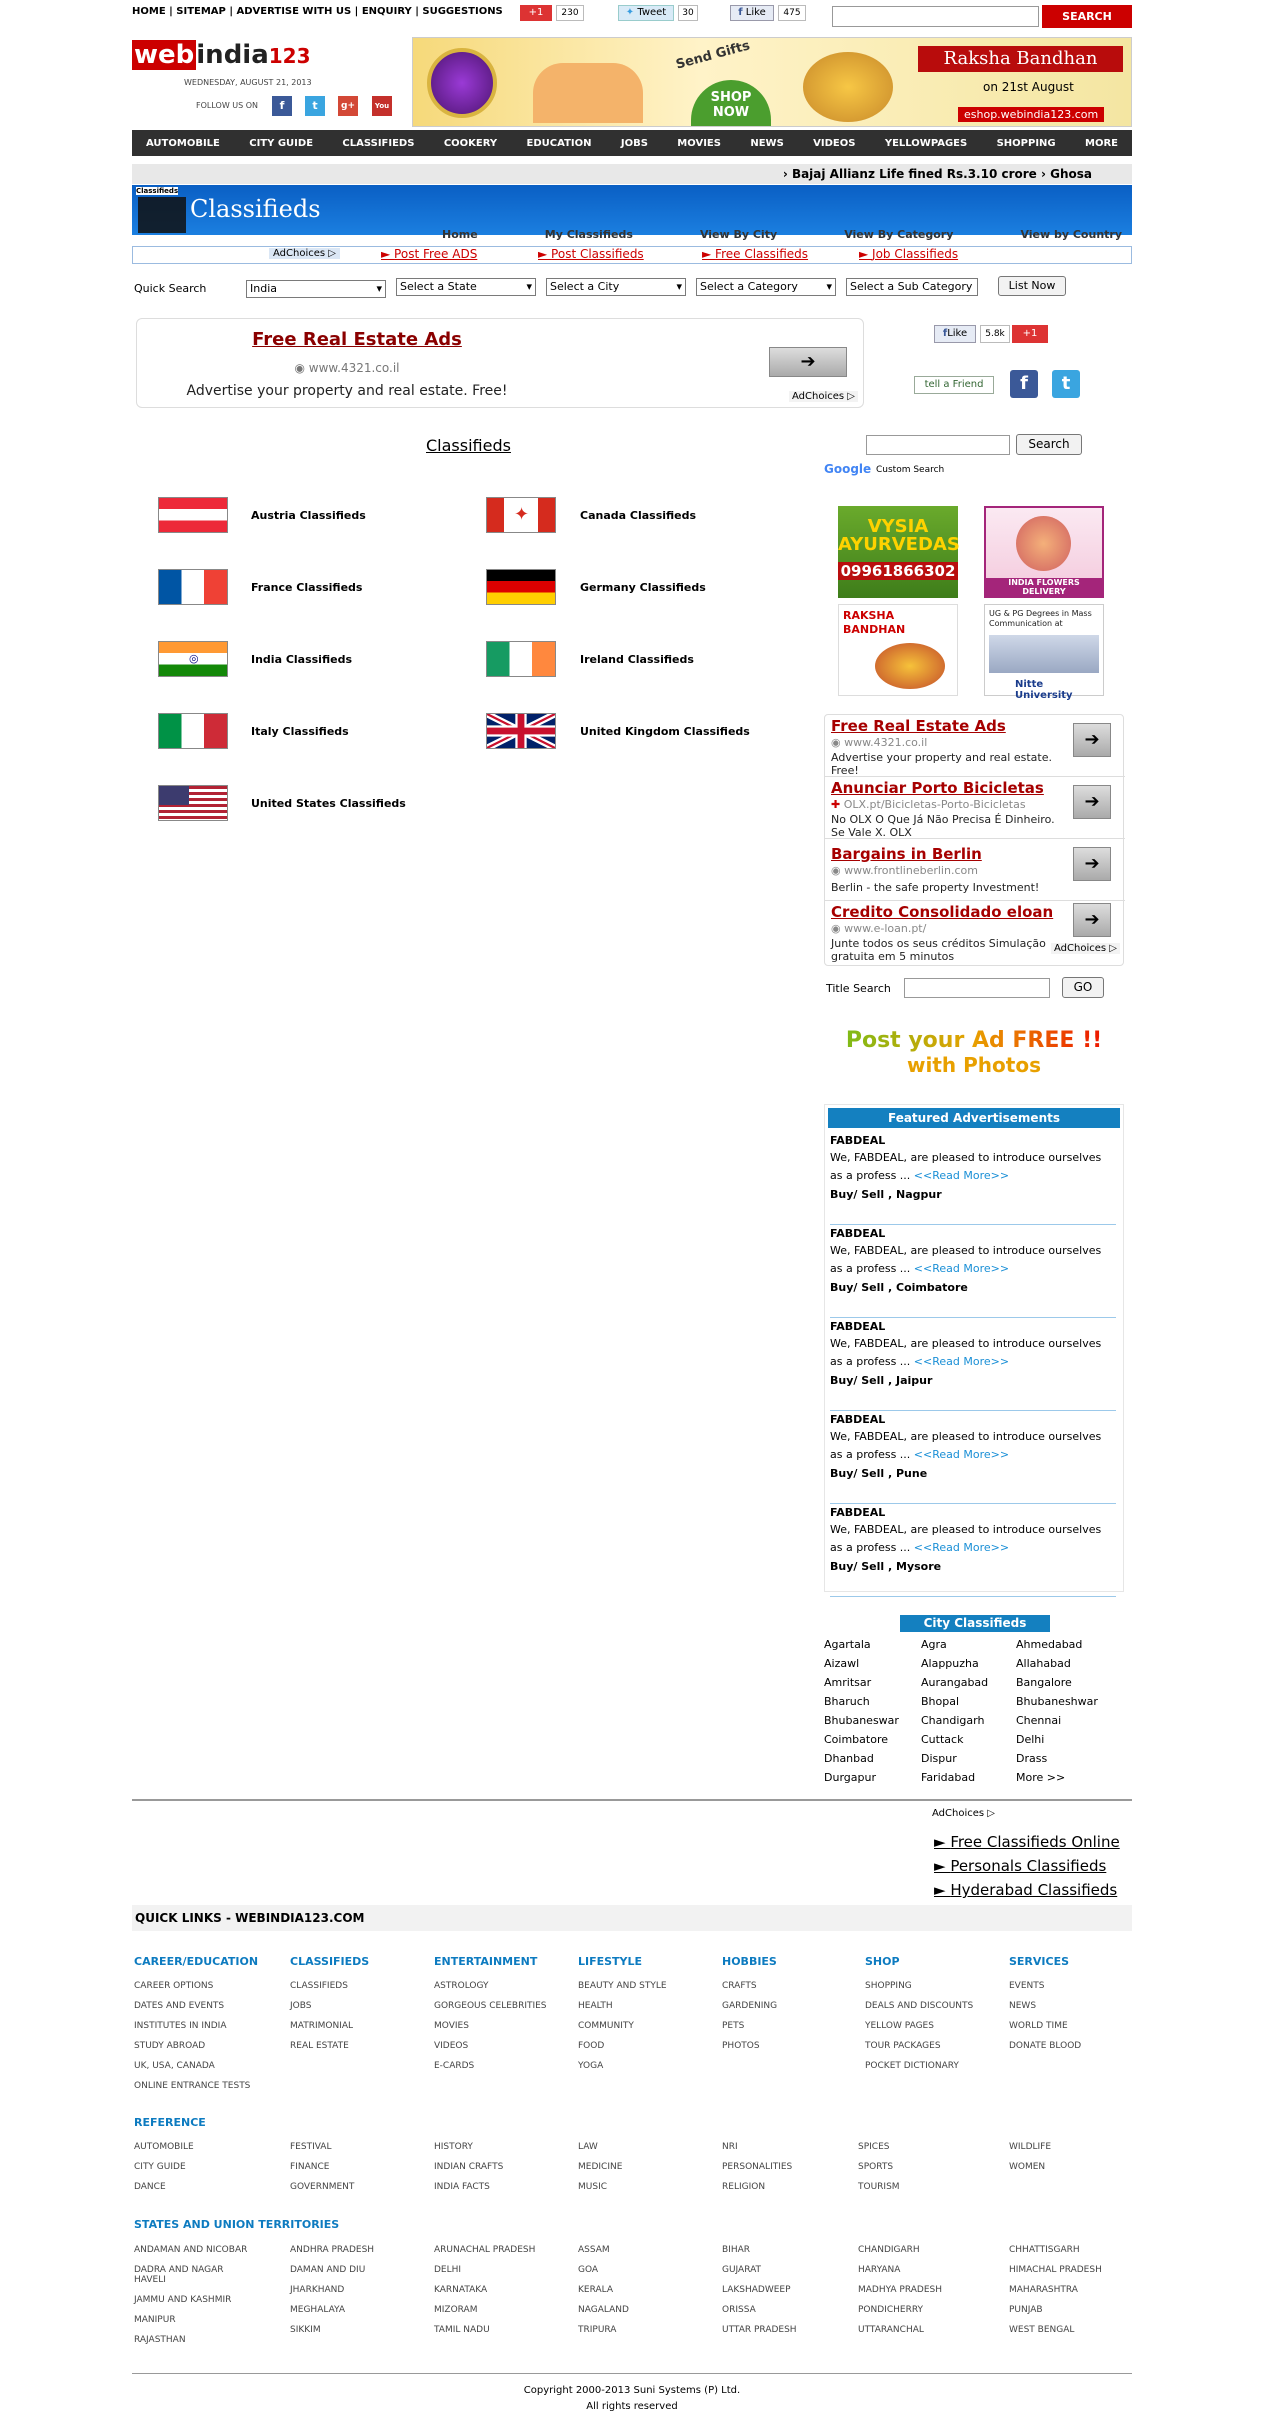 This screenshot has width=1263, height=2415. Describe the element at coordinates (1030, 1739) in the screenshot. I see `city-link: Delhi` at that location.